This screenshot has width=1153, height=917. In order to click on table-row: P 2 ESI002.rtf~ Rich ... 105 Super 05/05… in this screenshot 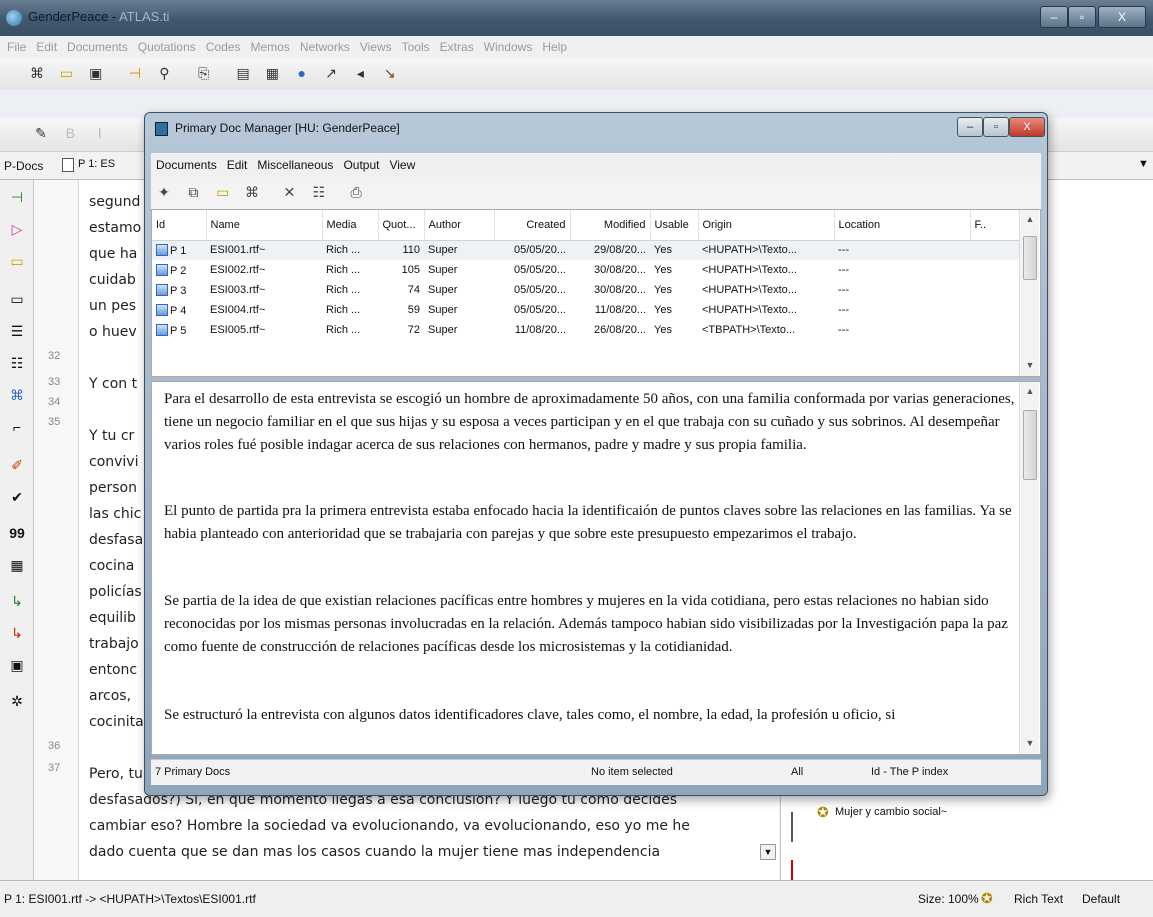, I will do `click(586, 270)`.